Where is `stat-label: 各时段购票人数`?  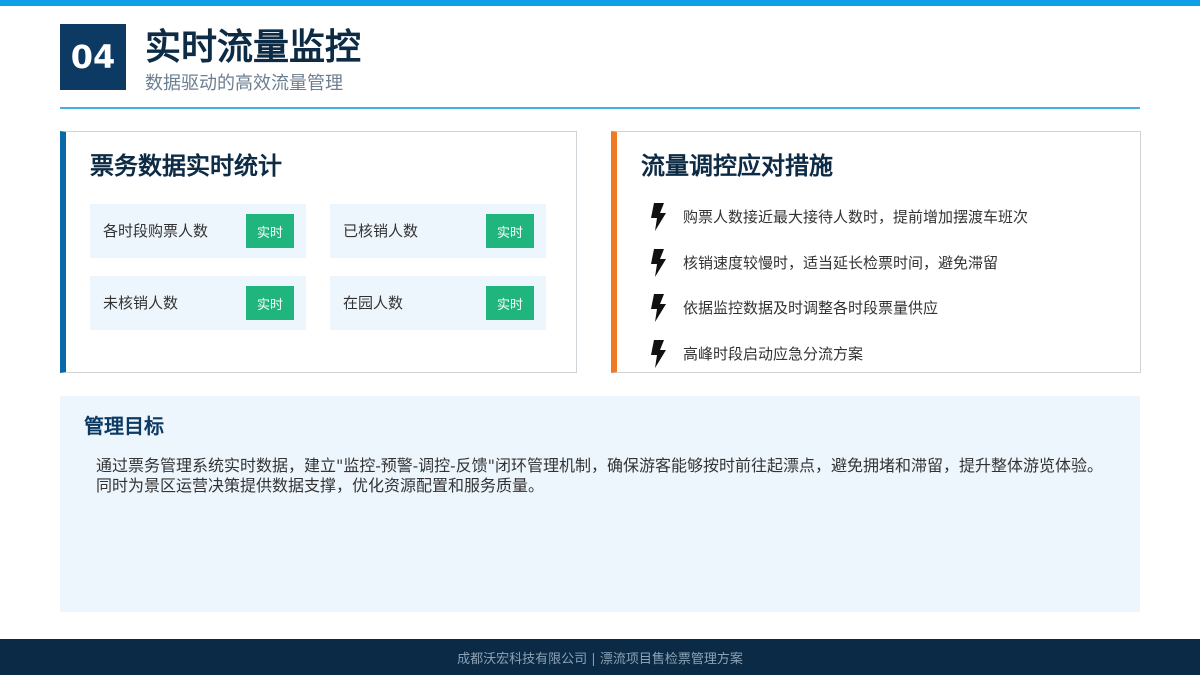
stat-label: 各时段购票人数 is located at coordinates (156, 231).